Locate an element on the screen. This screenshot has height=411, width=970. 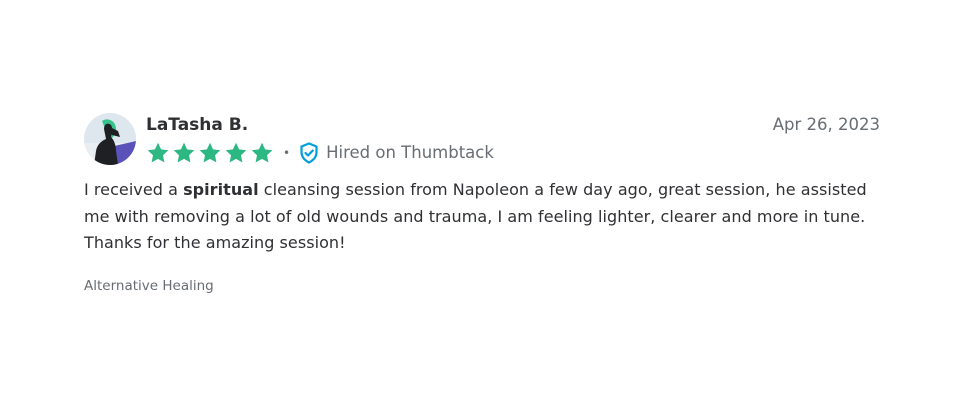
service-category: Alternative Healing is located at coordinates (149, 285).